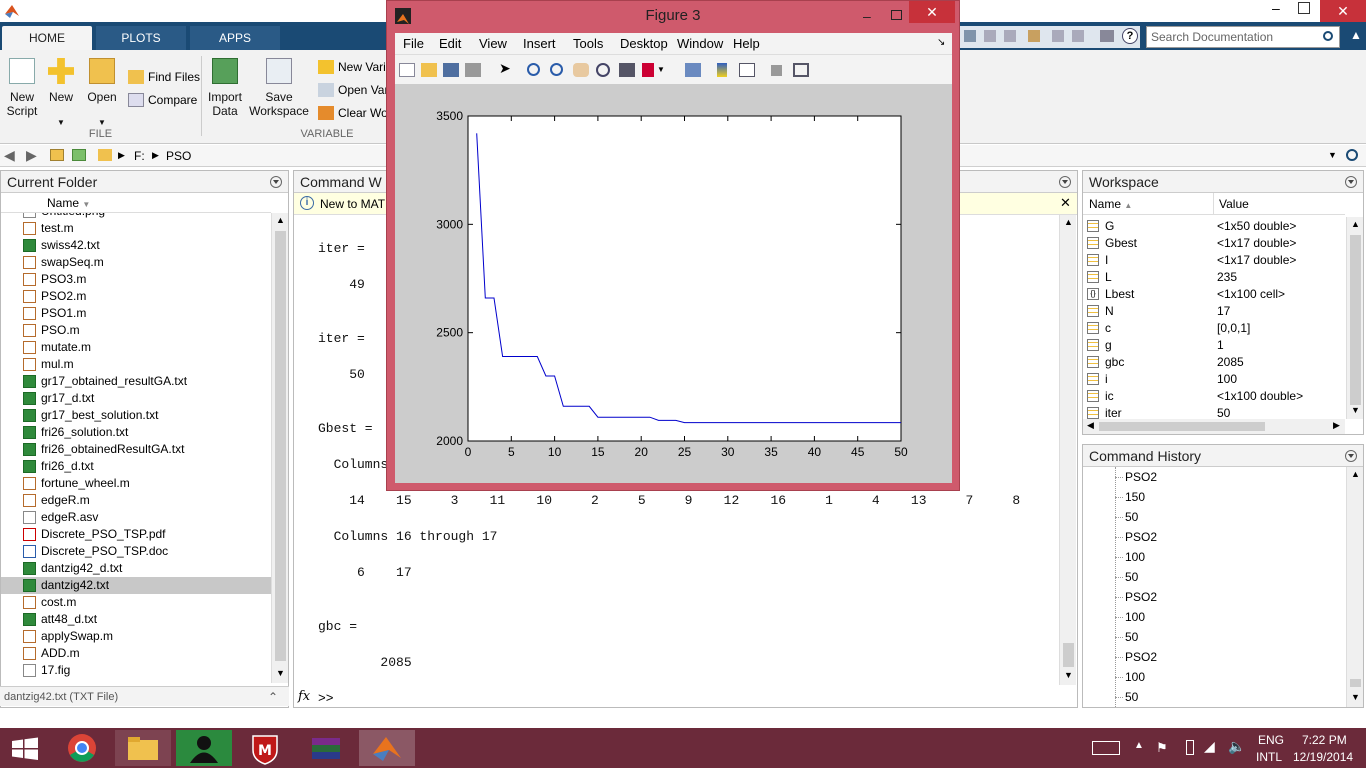 This screenshot has height=769, width=1366. What do you see at coordinates (136, 534) in the screenshot?
I see `file-list-item: Discrete_PSO_TSP.pdf` at bounding box center [136, 534].